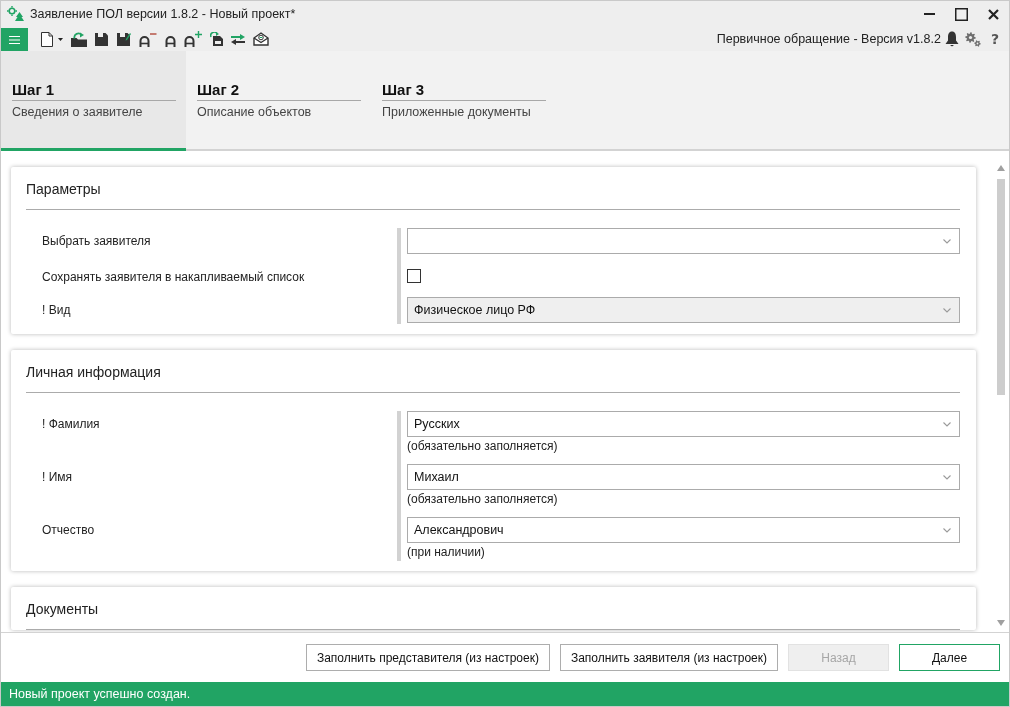 This screenshot has height=707, width=1010. What do you see at coordinates (961, 14) in the screenshot?
I see `maximize-icon` at bounding box center [961, 14].